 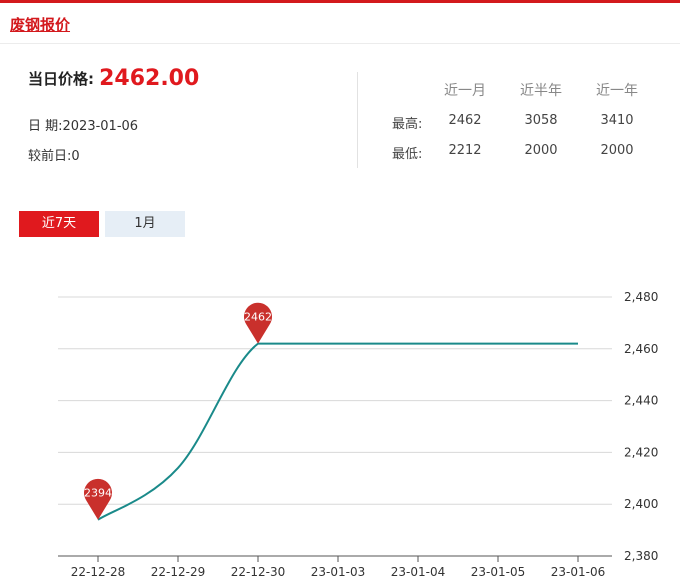 What do you see at coordinates (45, 126) in the screenshot?
I see `date-label: 日 期:` at bounding box center [45, 126].